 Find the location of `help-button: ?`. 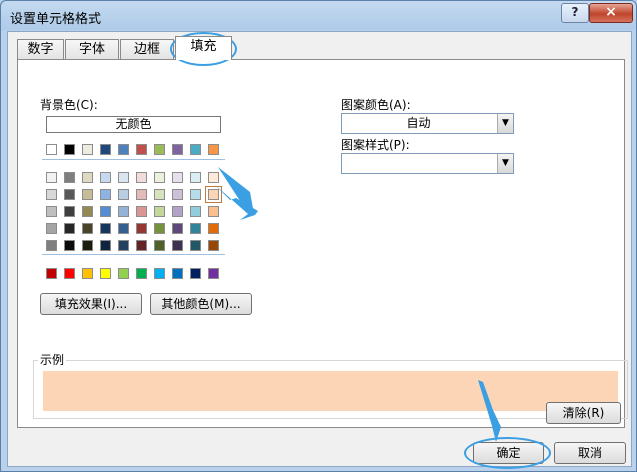

help-button: ? is located at coordinates (575, 13).